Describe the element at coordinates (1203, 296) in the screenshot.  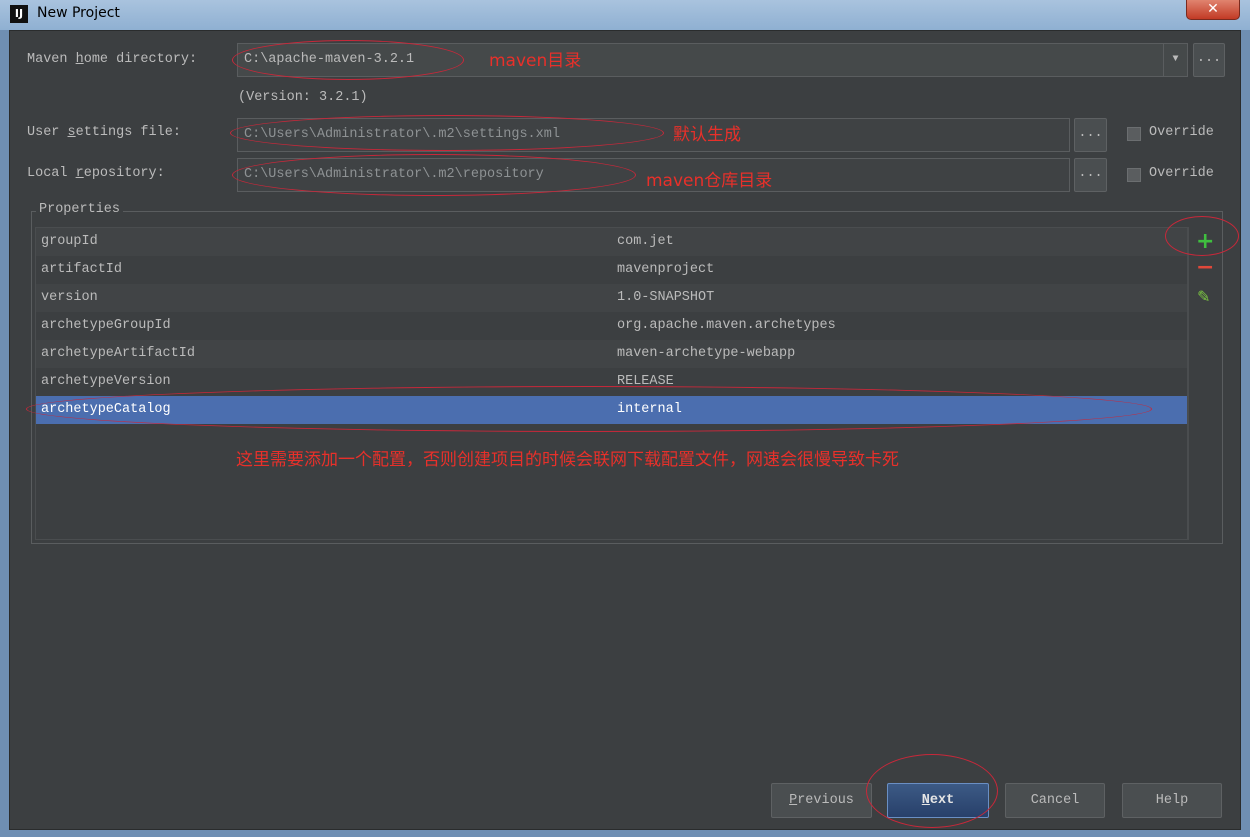
I see `edit-icon: ✎` at that location.